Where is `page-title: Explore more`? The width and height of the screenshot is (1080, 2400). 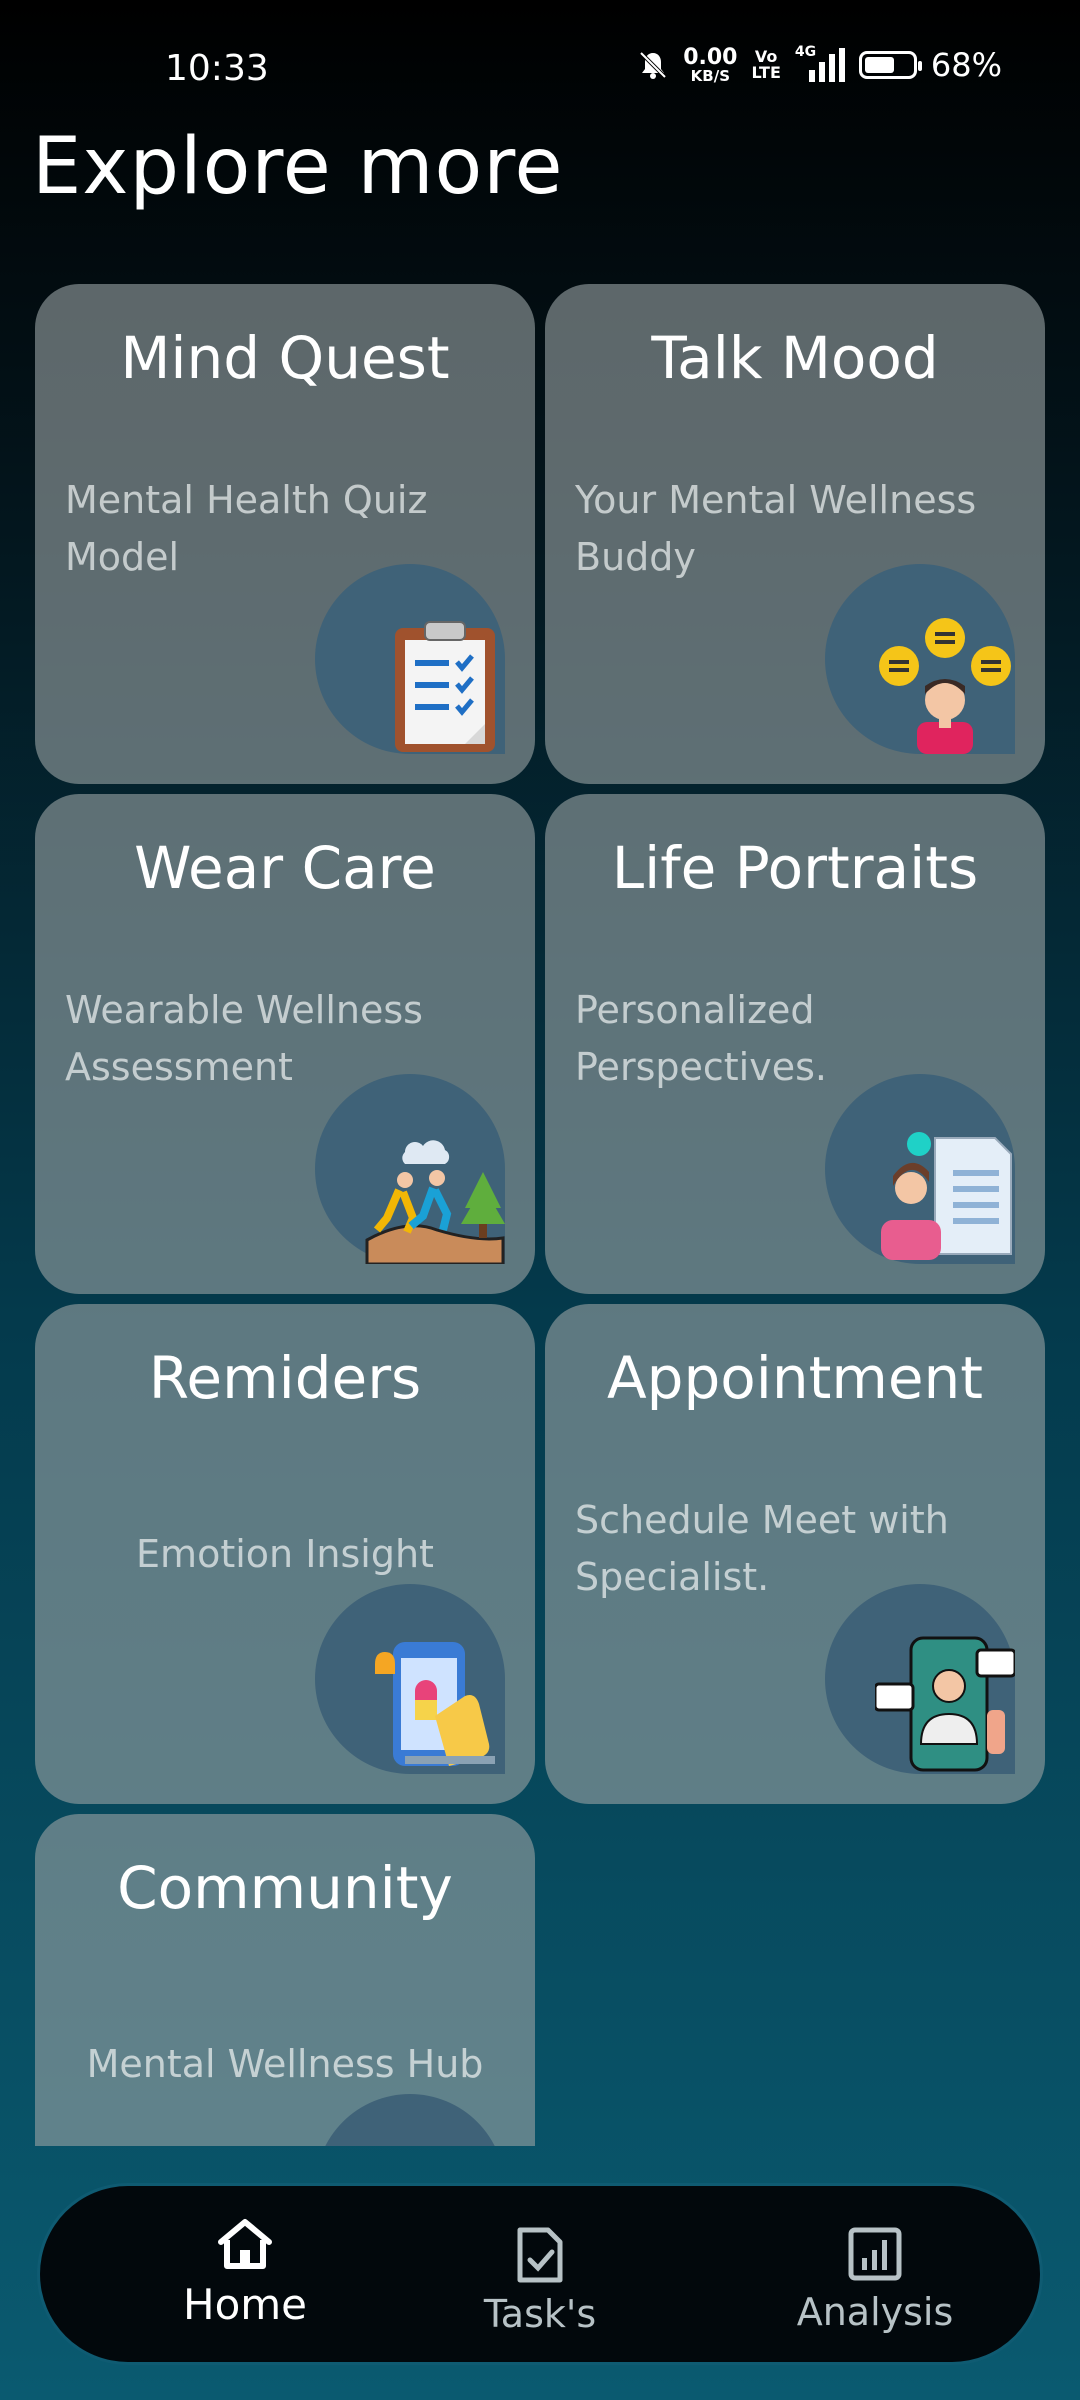 page-title: Explore more is located at coordinates (298, 167).